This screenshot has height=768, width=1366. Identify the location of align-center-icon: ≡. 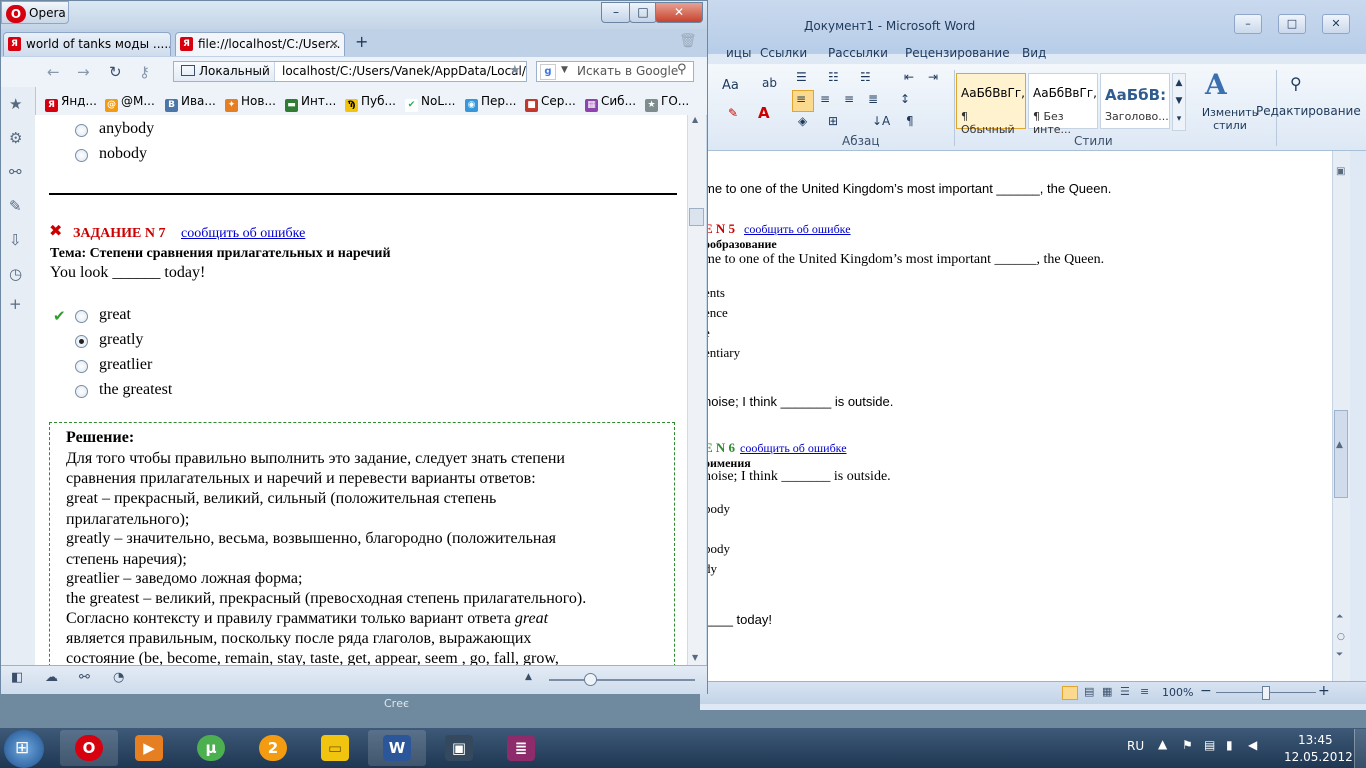
(825, 99).